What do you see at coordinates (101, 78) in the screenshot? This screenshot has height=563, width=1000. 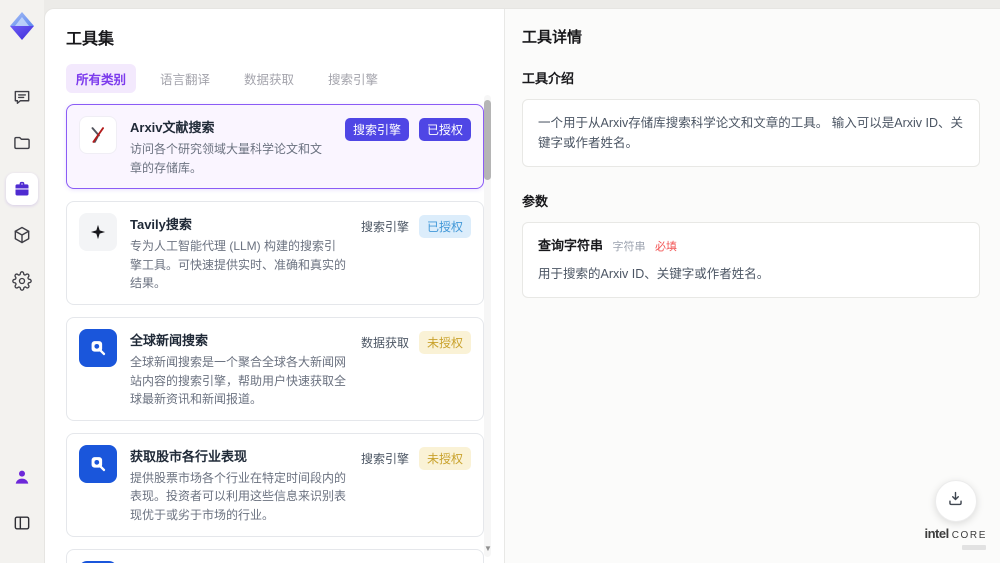 I see `tab-all-categories: 所有类别` at bounding box center [101, 78].